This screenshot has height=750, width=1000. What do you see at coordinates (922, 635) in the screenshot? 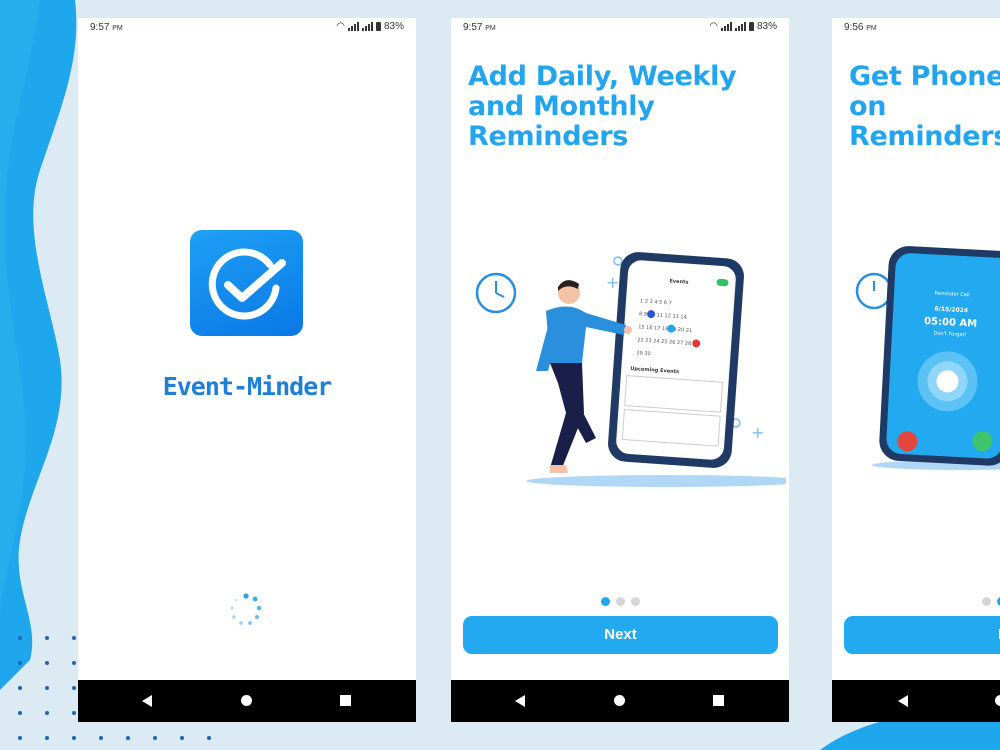
I see `next-button: Ne` at bounding box center [922, 635].